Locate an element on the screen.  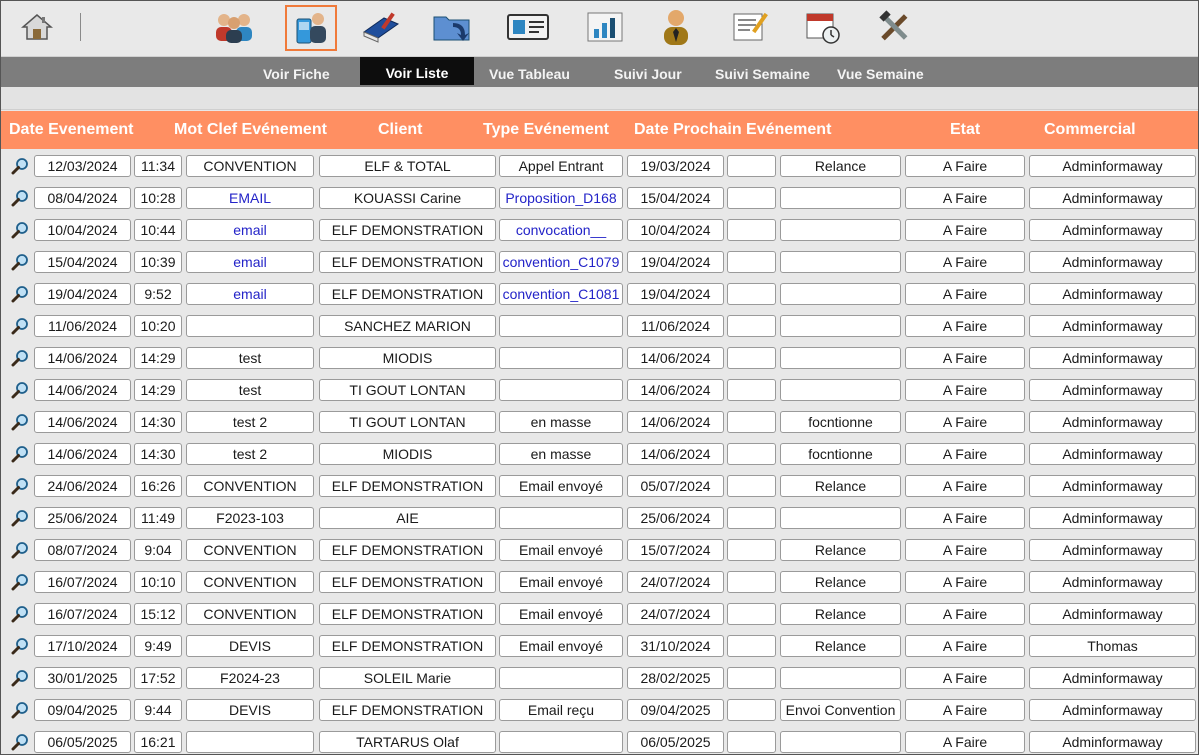
cell-time: 15:12 is located at coordinates (158, 614).